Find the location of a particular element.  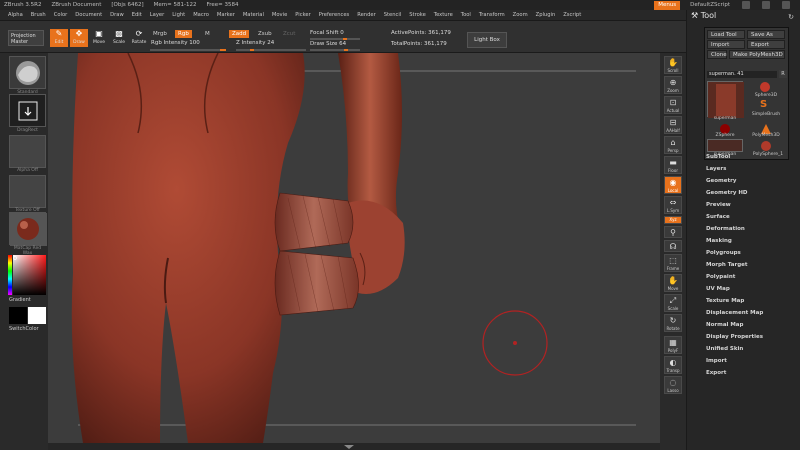

focal-shift-label: Focal Shift 0 is located at coordinates (327, 33).